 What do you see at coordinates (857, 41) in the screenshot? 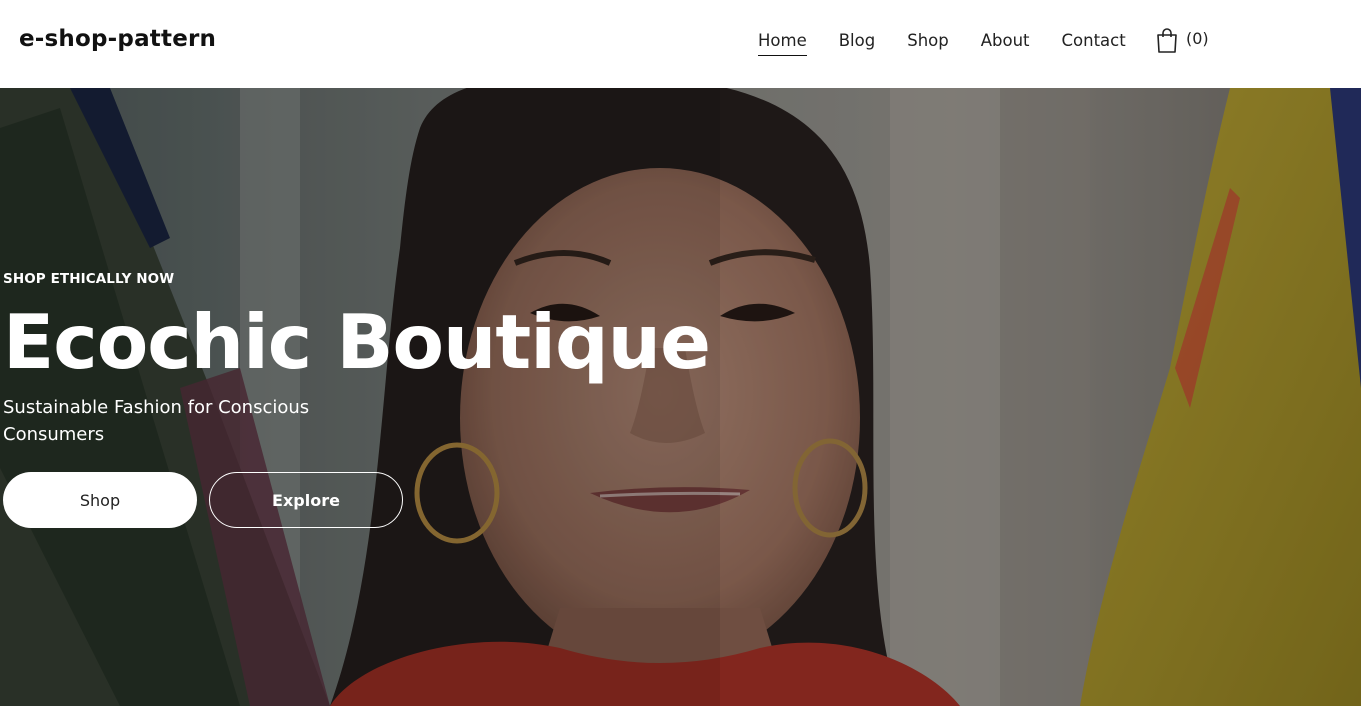
I see `nav-link-blog: Blog` at bounding box center [857, 41].